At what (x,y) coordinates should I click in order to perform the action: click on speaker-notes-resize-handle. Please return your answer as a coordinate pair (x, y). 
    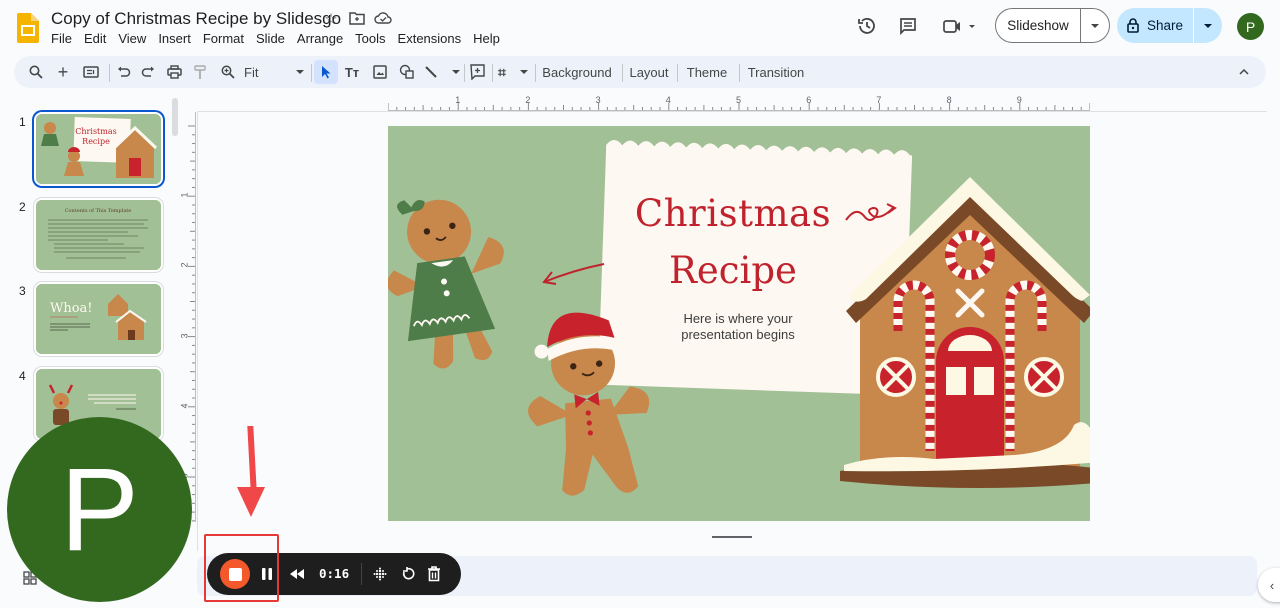
    Looking at the image, I should click on (732, 537).